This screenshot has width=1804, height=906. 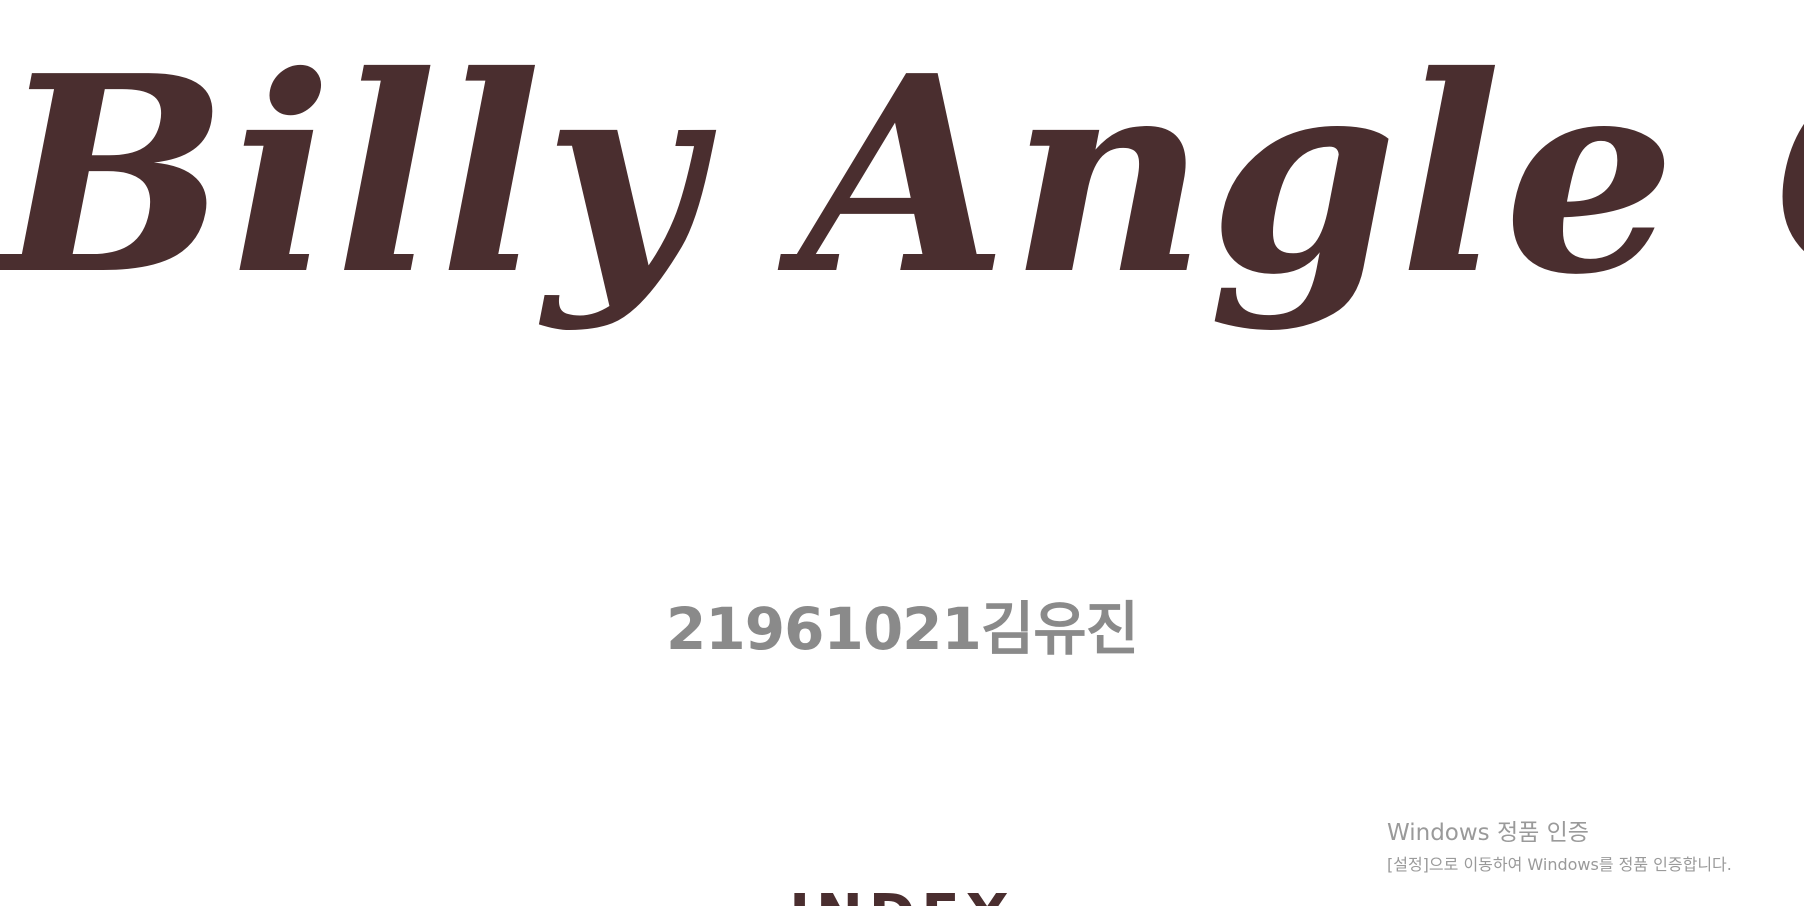 I want to click on student-id-name: 21961021김유진, so click(x=902, y=629).